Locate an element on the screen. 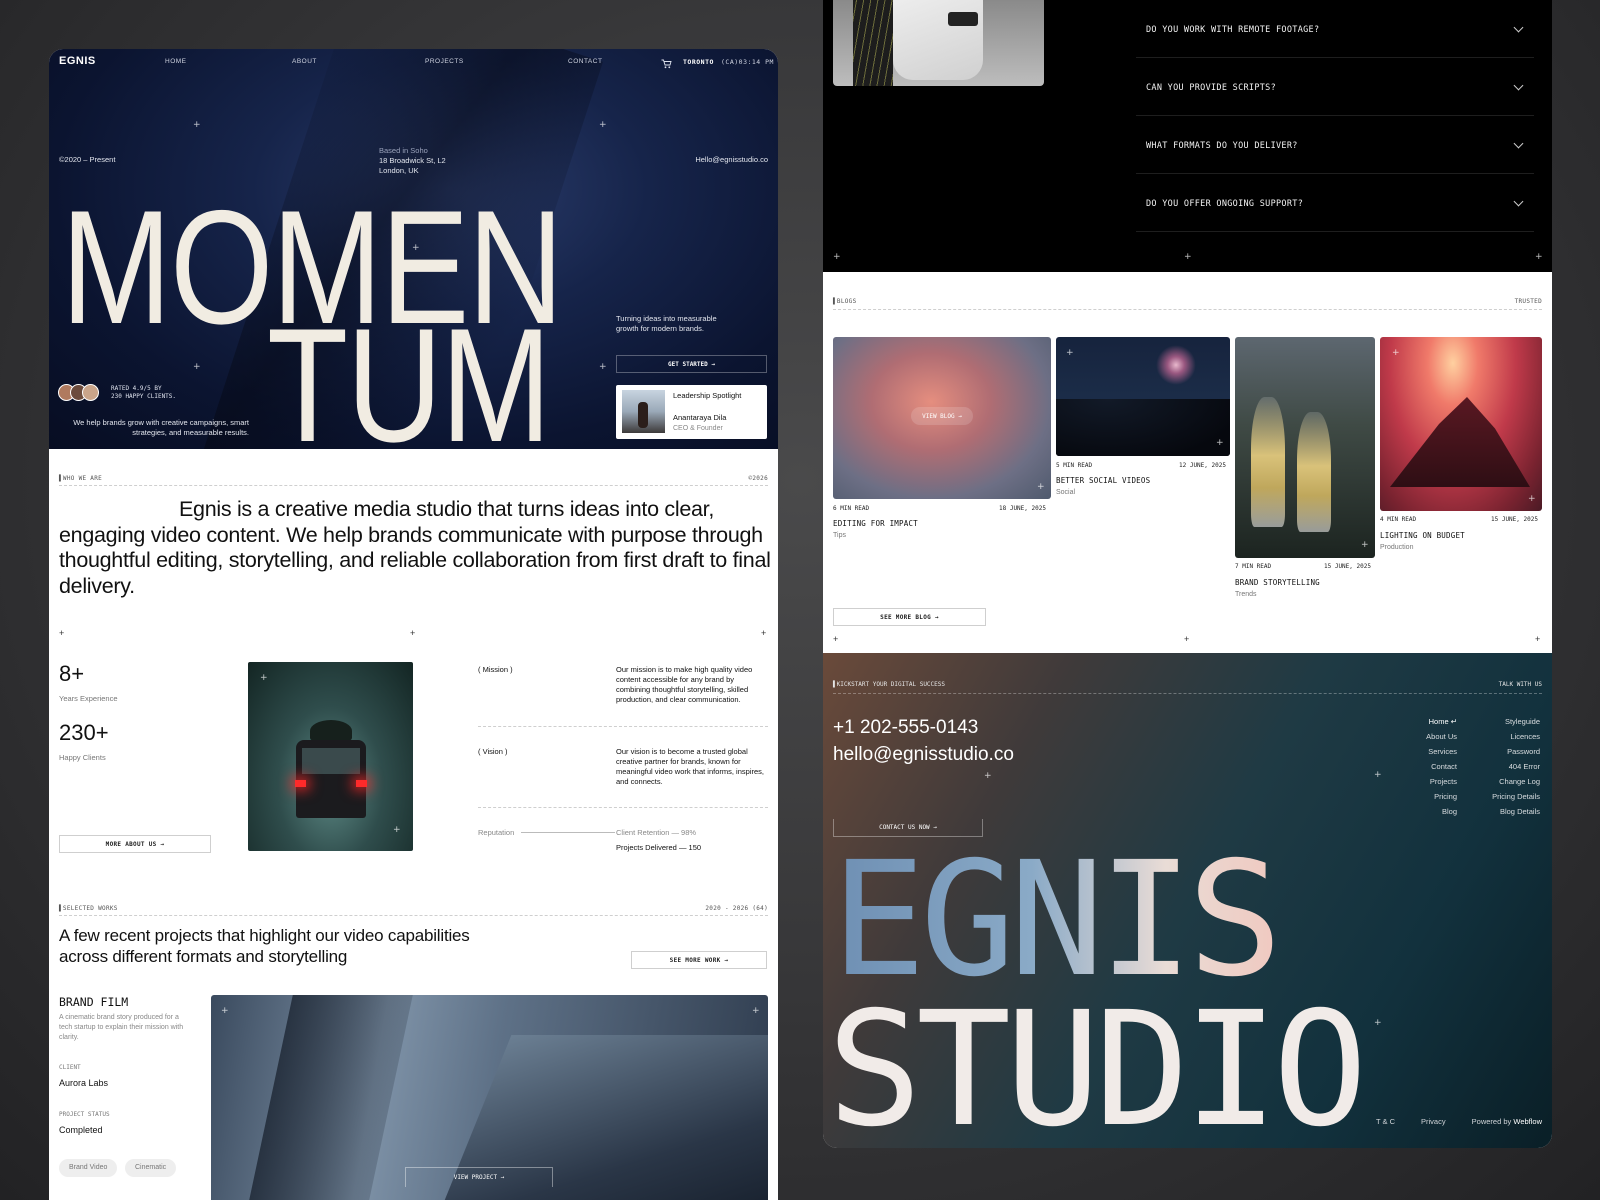  blog-date: 18 JUNE, 2025 is located at coordinates (1022, 508).